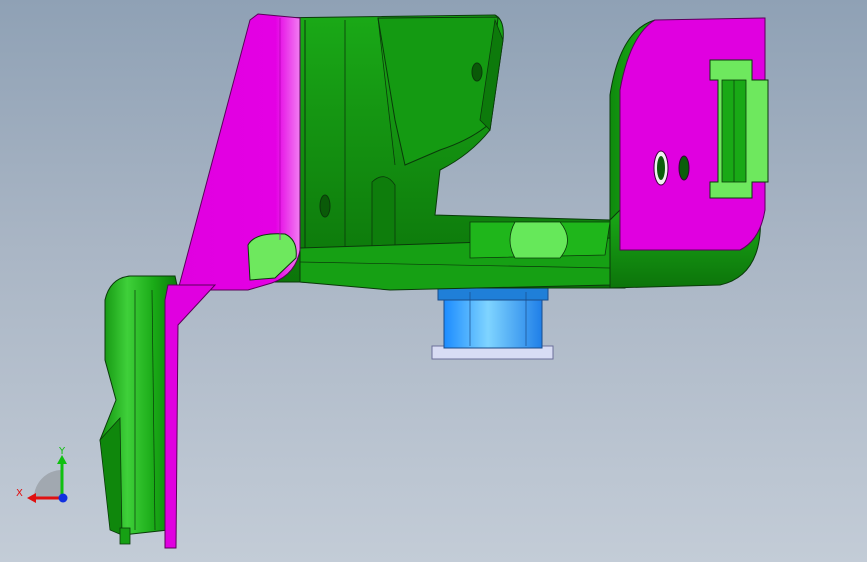 The image size is (867, 562). I want to click on x-axis-label: X, so click(19, 493).